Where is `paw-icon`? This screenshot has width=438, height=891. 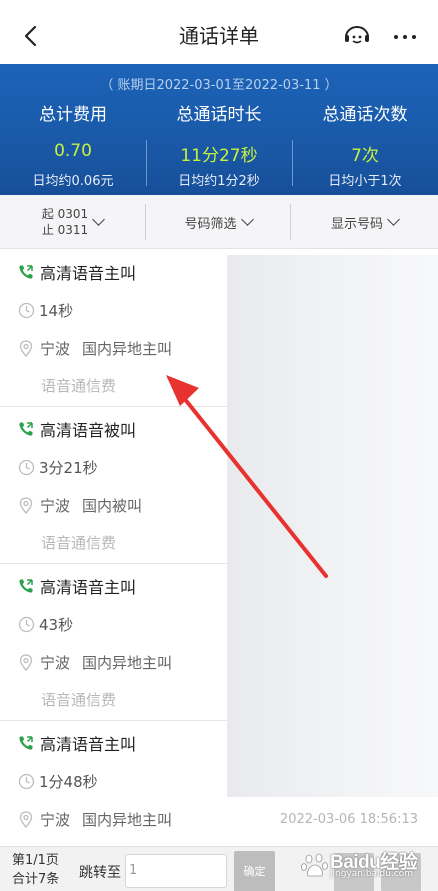
paw-icon is located at coordinates (314, 865).